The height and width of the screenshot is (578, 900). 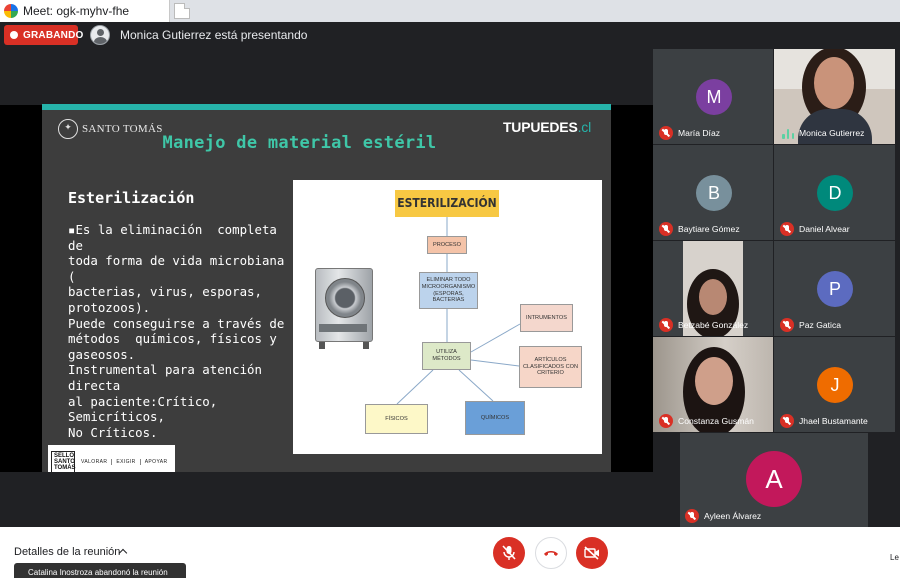 What do you see at coordinates (344, 309) in the screenshot?
I see `autoclave-illustration` at bounding box center [344, 309].